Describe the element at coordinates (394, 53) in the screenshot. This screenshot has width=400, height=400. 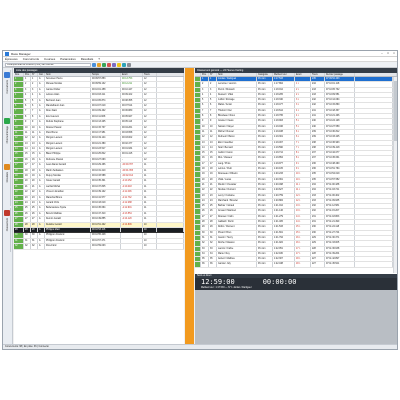
I see `close-button: ×` at that location.